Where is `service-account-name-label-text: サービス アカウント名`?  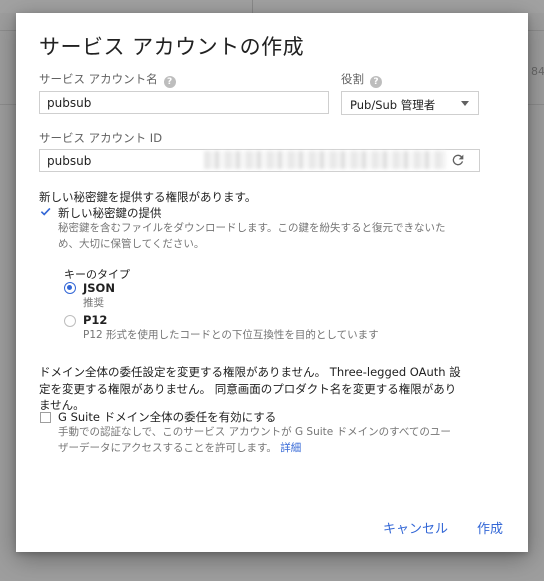
service-account-name-label-text: サービス アカウント名 is located at coordinates (98, 79).